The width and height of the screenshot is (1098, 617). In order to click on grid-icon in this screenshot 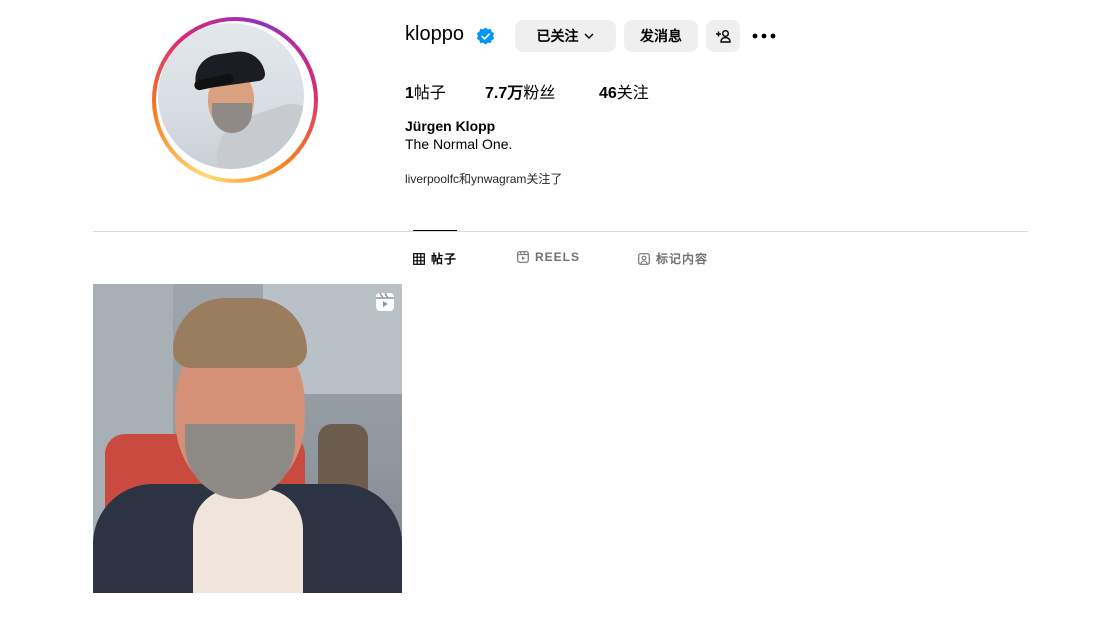, I will do `click(419, 258)`.